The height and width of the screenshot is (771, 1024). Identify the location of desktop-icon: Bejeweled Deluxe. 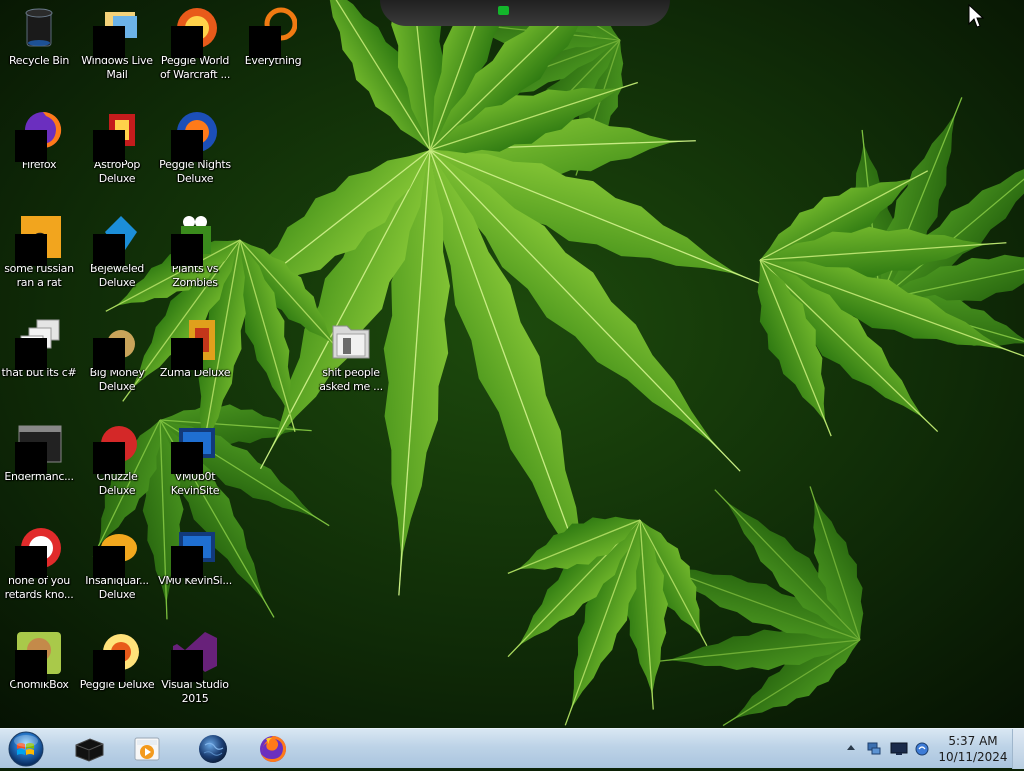
(117, 251).